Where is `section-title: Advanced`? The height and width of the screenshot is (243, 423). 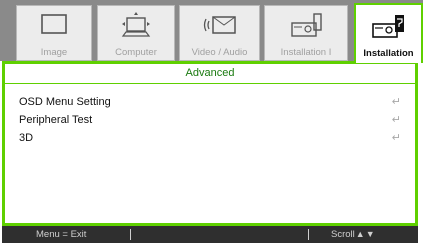
section-title: Advanced is located at coordinates (210, 74).